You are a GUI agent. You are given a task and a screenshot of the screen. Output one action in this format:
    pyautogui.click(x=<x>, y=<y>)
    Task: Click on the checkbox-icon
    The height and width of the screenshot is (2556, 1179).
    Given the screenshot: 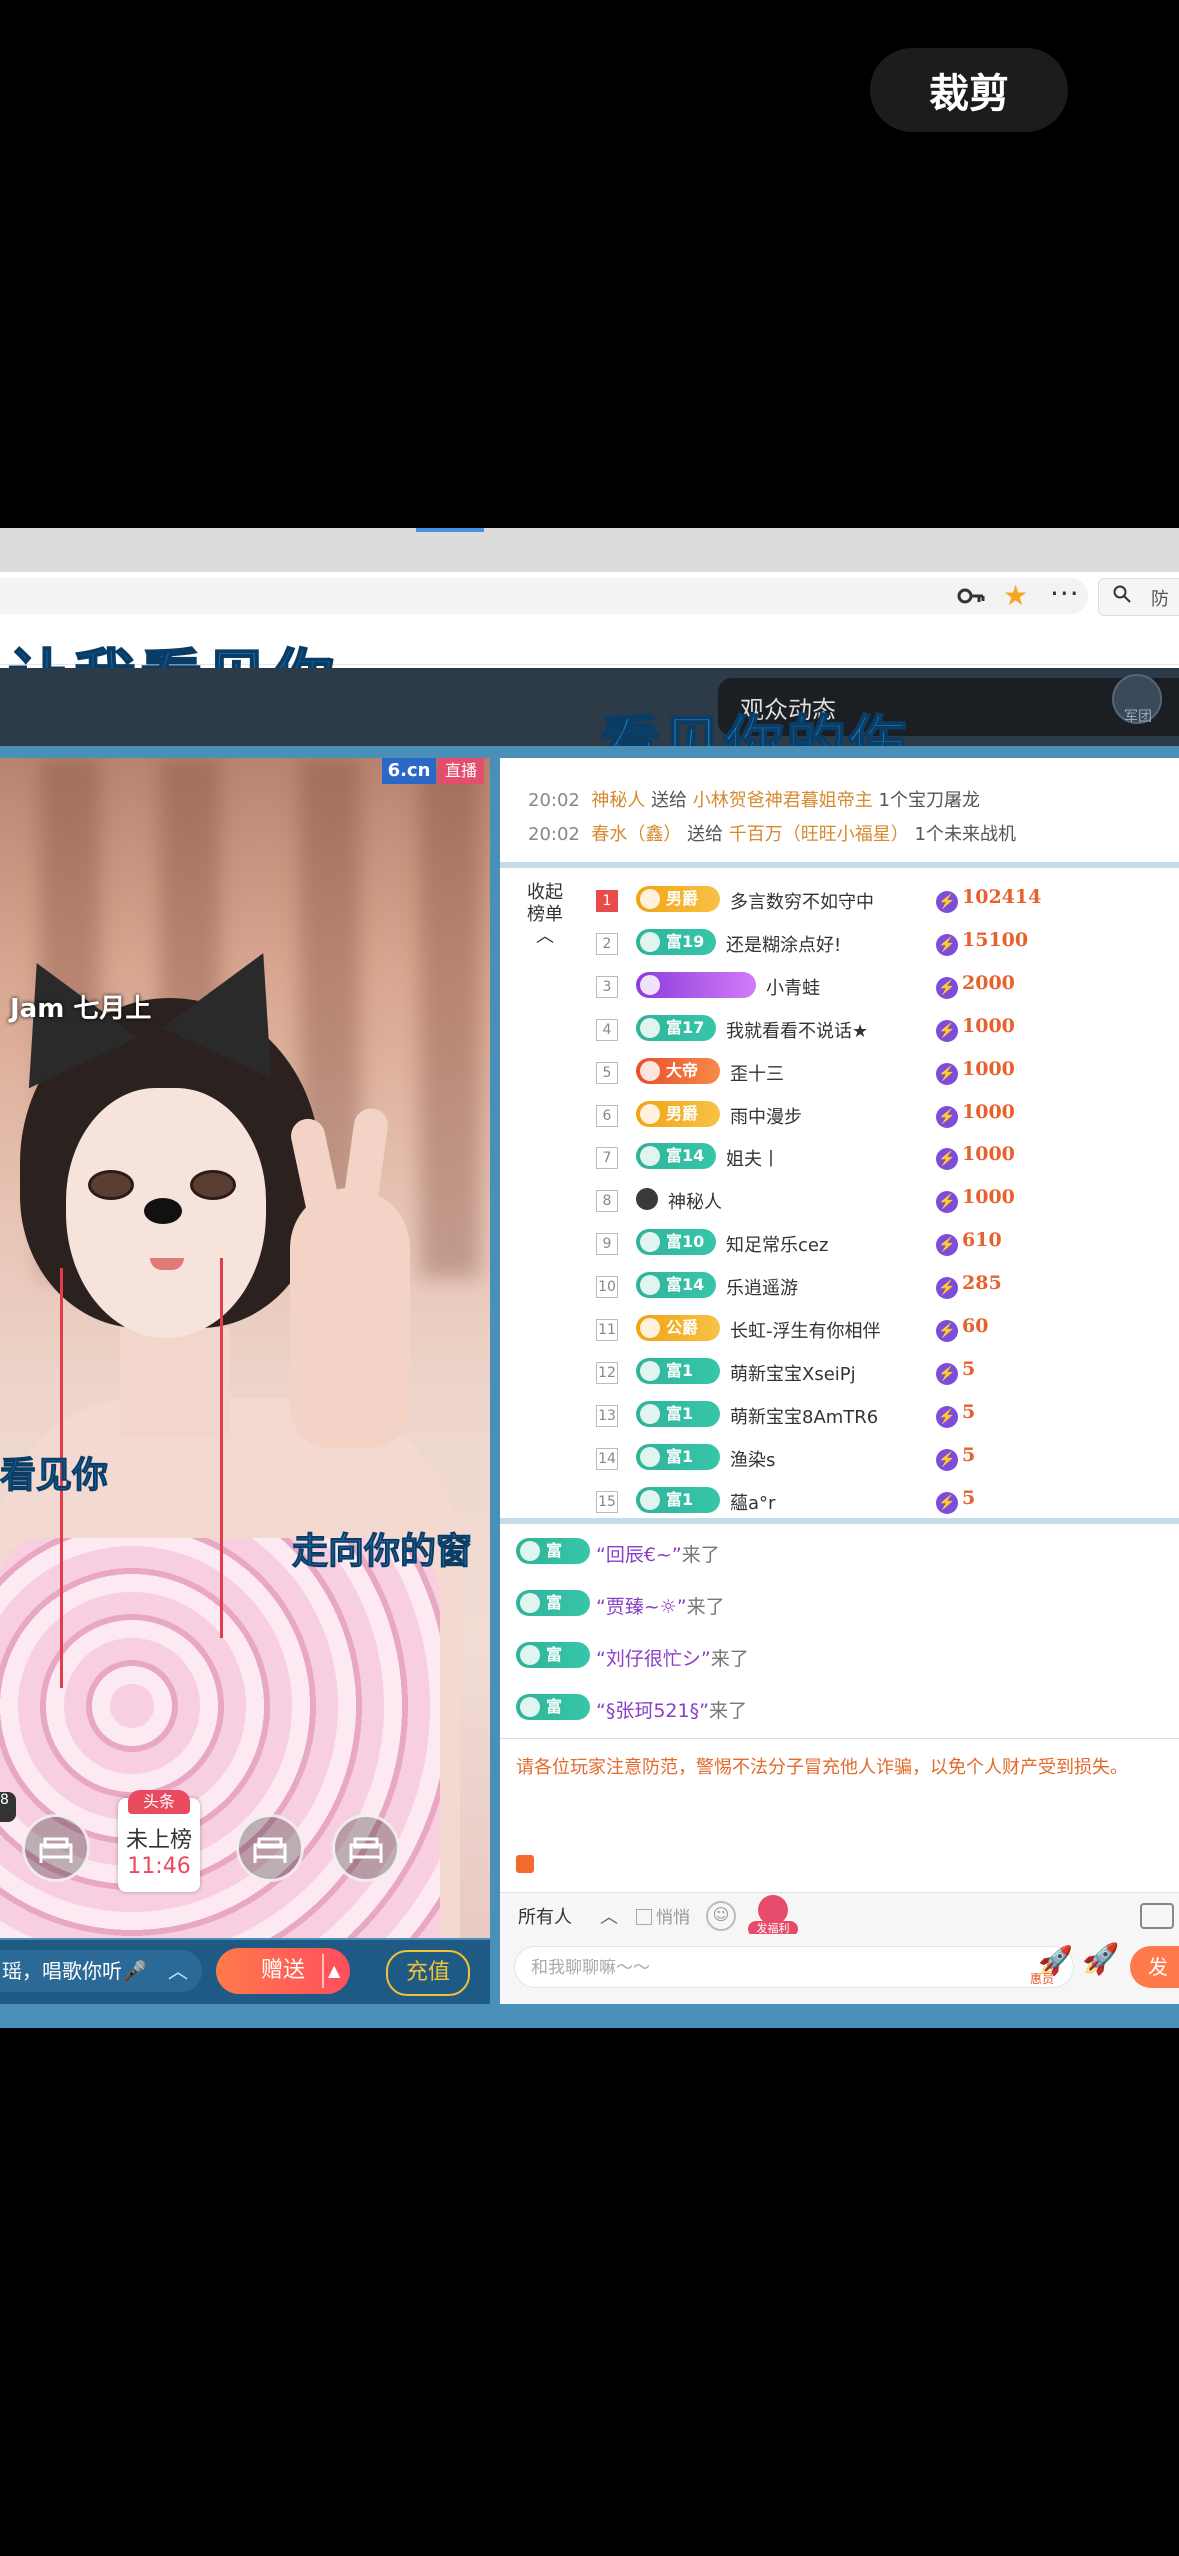 What is the action you would take?
    pyautogui.click(x=644, y=1917)
    